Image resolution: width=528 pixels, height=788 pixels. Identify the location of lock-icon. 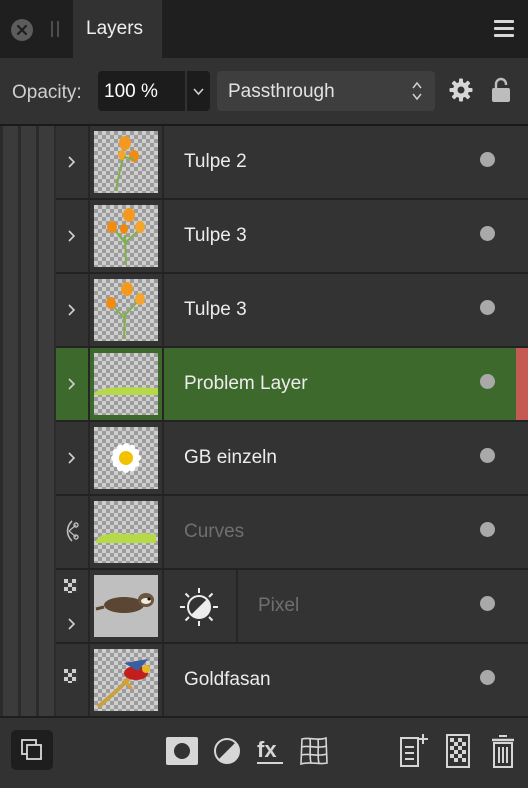
(501, 90).